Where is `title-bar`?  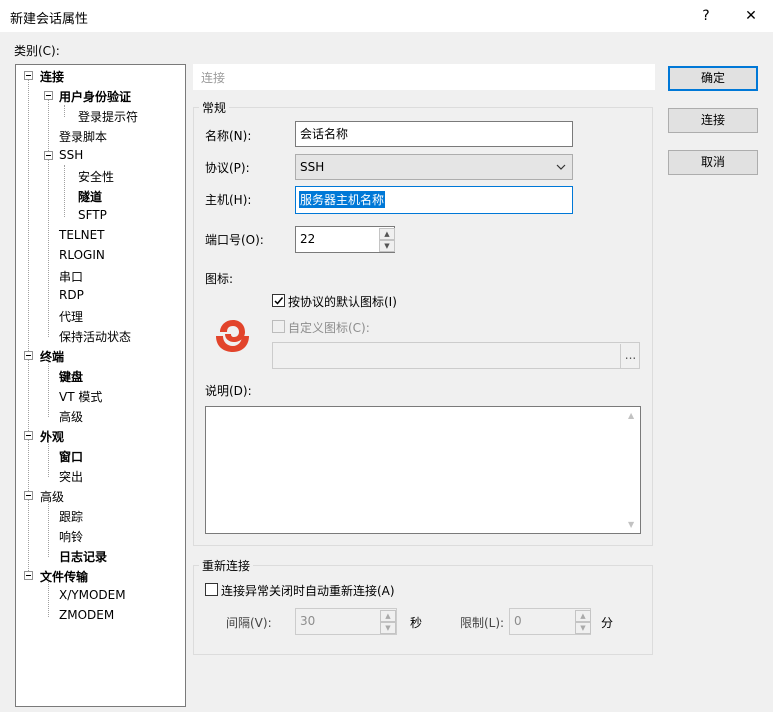 title-bar is located at coordinates (386, 16).